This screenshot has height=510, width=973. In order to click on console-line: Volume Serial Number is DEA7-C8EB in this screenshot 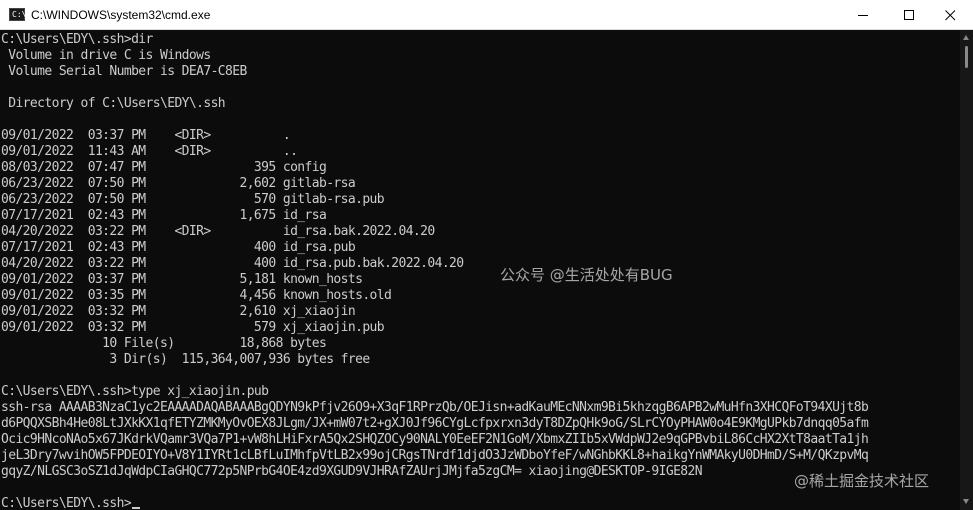, I will do `click(124, 71)`.